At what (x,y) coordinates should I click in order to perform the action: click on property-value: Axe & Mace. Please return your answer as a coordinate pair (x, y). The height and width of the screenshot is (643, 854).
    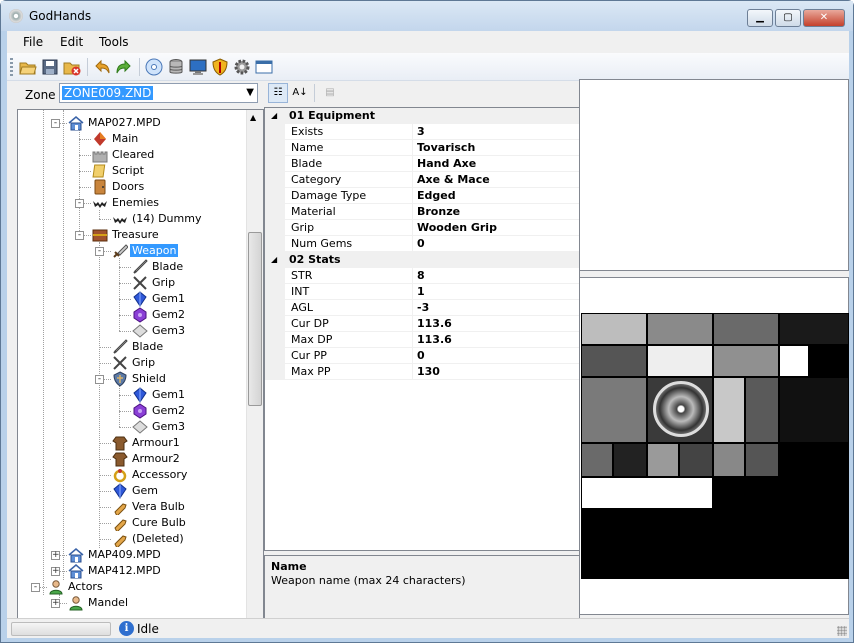
    Looking at the image, I should click on (453, 179).